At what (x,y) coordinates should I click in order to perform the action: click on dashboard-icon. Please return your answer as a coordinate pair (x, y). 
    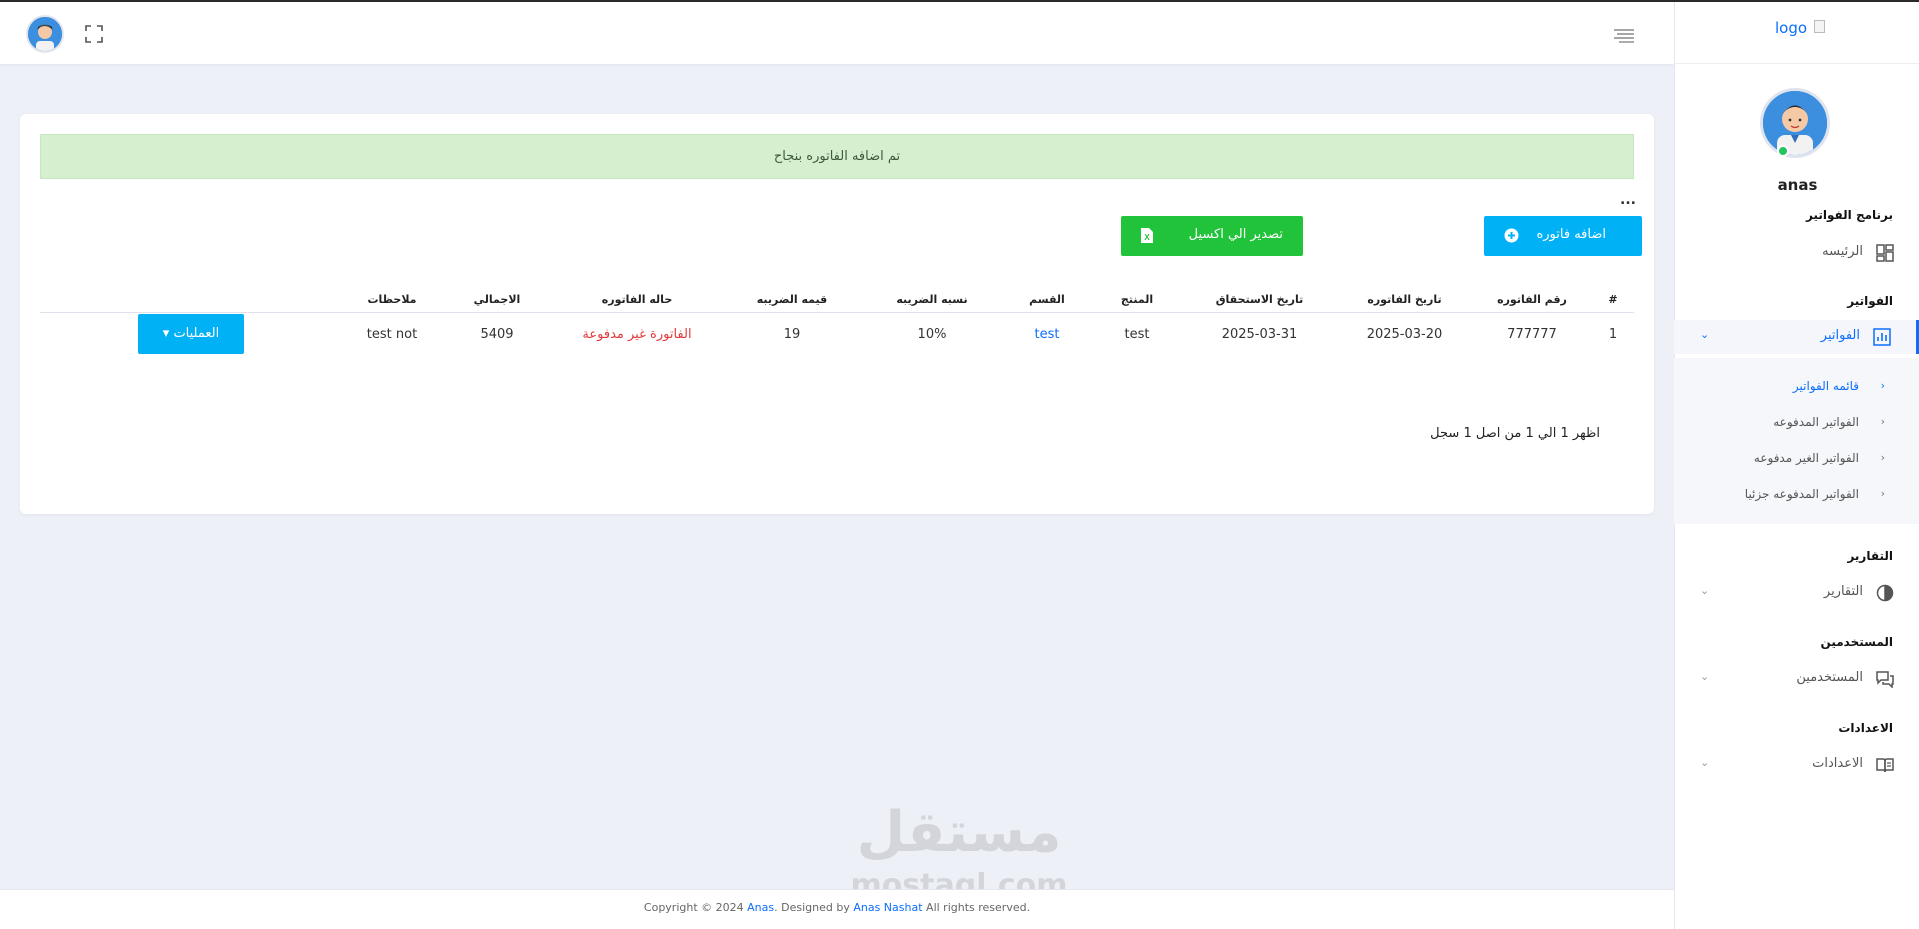
    Looking at the image, I should click on (1885, 253).